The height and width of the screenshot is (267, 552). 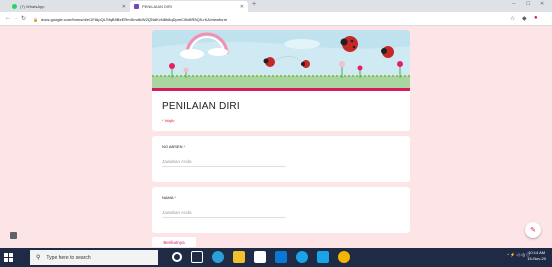 What do you see at coordinates (189, 6) in the screenshot?
I see `tab-penilaian-diri: PENILAIAN DIRI ✕` at bounding box center [189, 6].